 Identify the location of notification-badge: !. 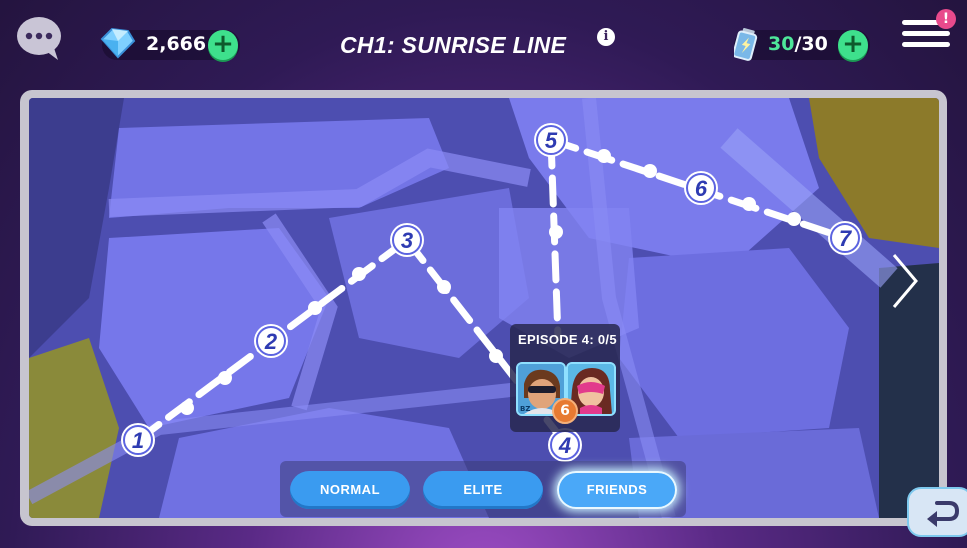
(946, 19).